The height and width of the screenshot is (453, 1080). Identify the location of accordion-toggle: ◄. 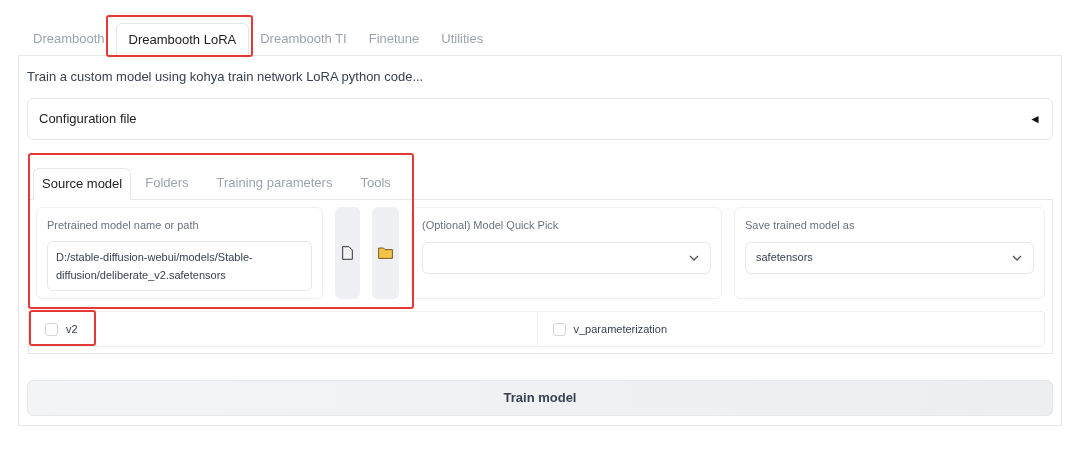
(1035, 119).